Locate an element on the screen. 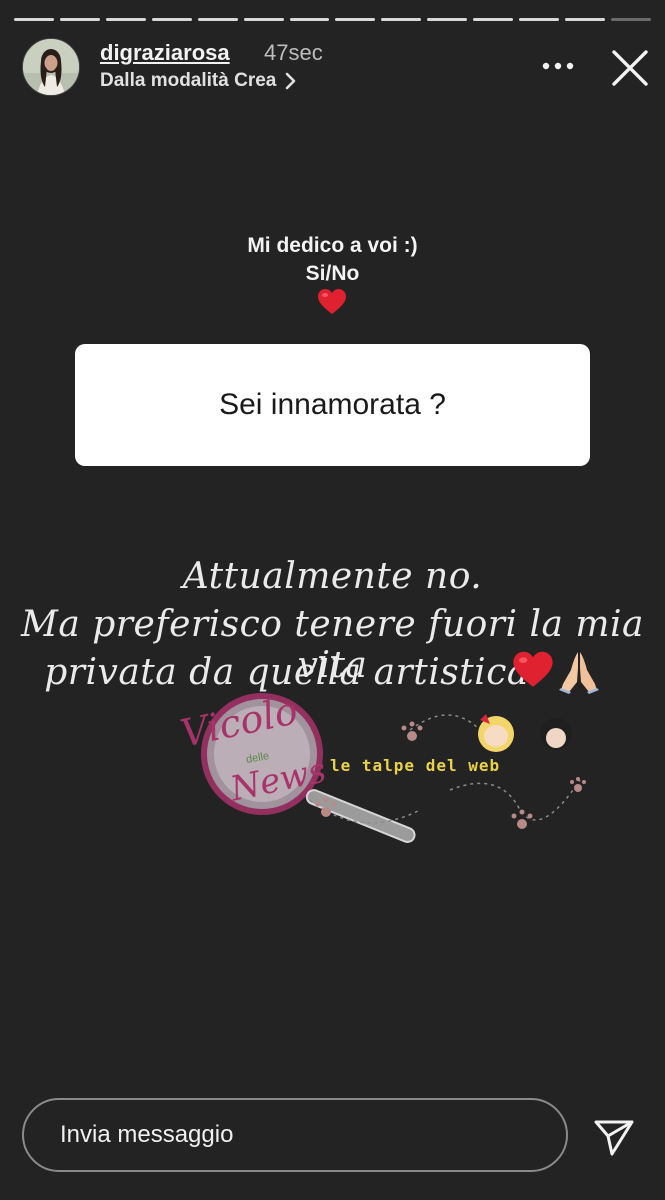 The image size is (665, 1200). chevron-right-icon is located at coordinates (291, 81).